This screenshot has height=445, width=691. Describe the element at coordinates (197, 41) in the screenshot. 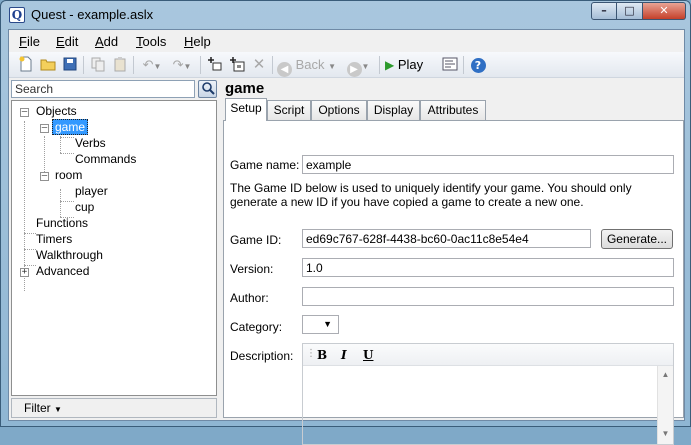

I see `menu-help: Help` at that location.